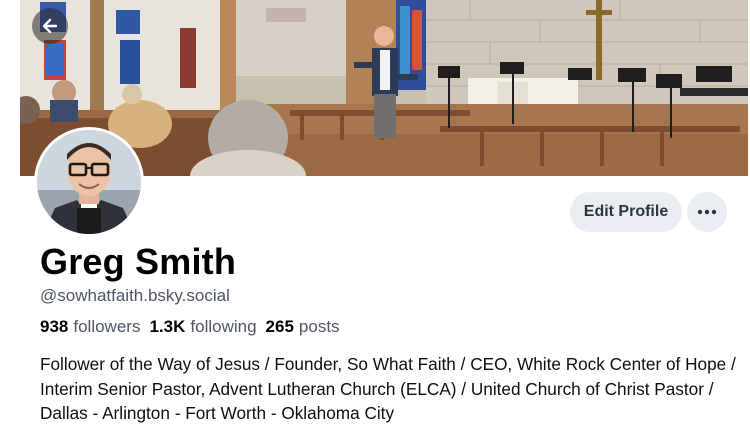 This screenshot has height=431, width=750. I want to click on more-options-button, so click(707, 212).